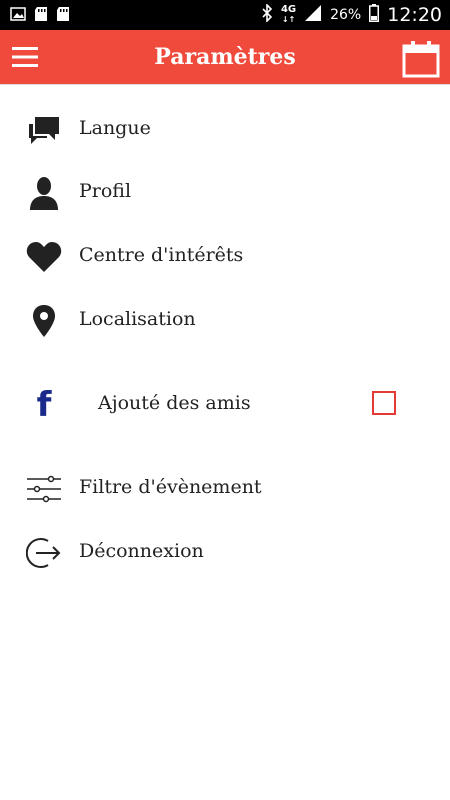  Describe the element at coordinates (141, 551) in the screenshot. I see `settings-item-label: Déconnexion` at that location.